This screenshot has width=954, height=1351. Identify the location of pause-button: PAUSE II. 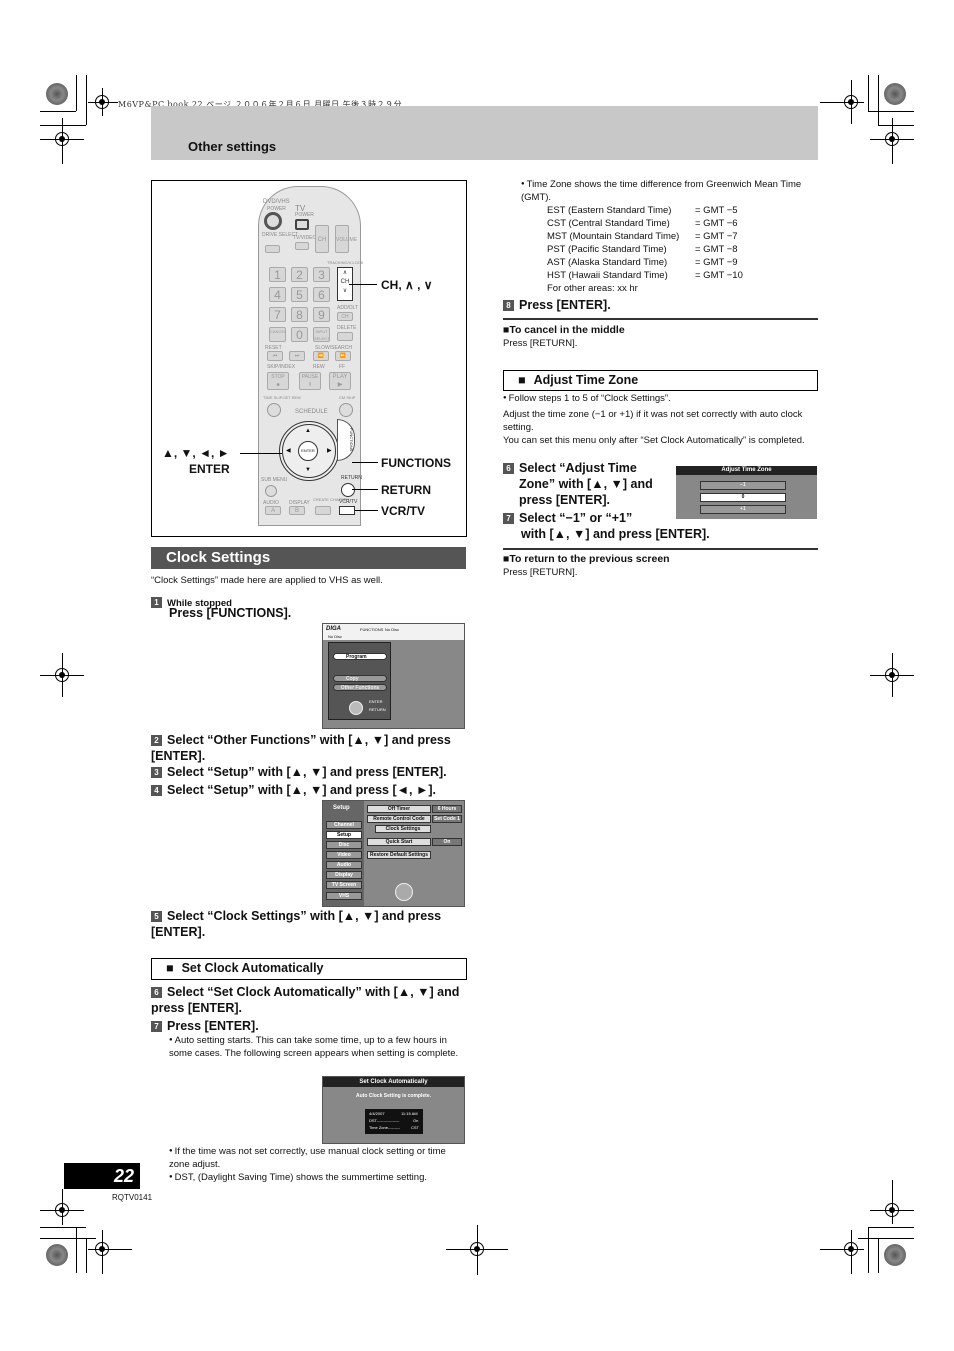
(310, 381).